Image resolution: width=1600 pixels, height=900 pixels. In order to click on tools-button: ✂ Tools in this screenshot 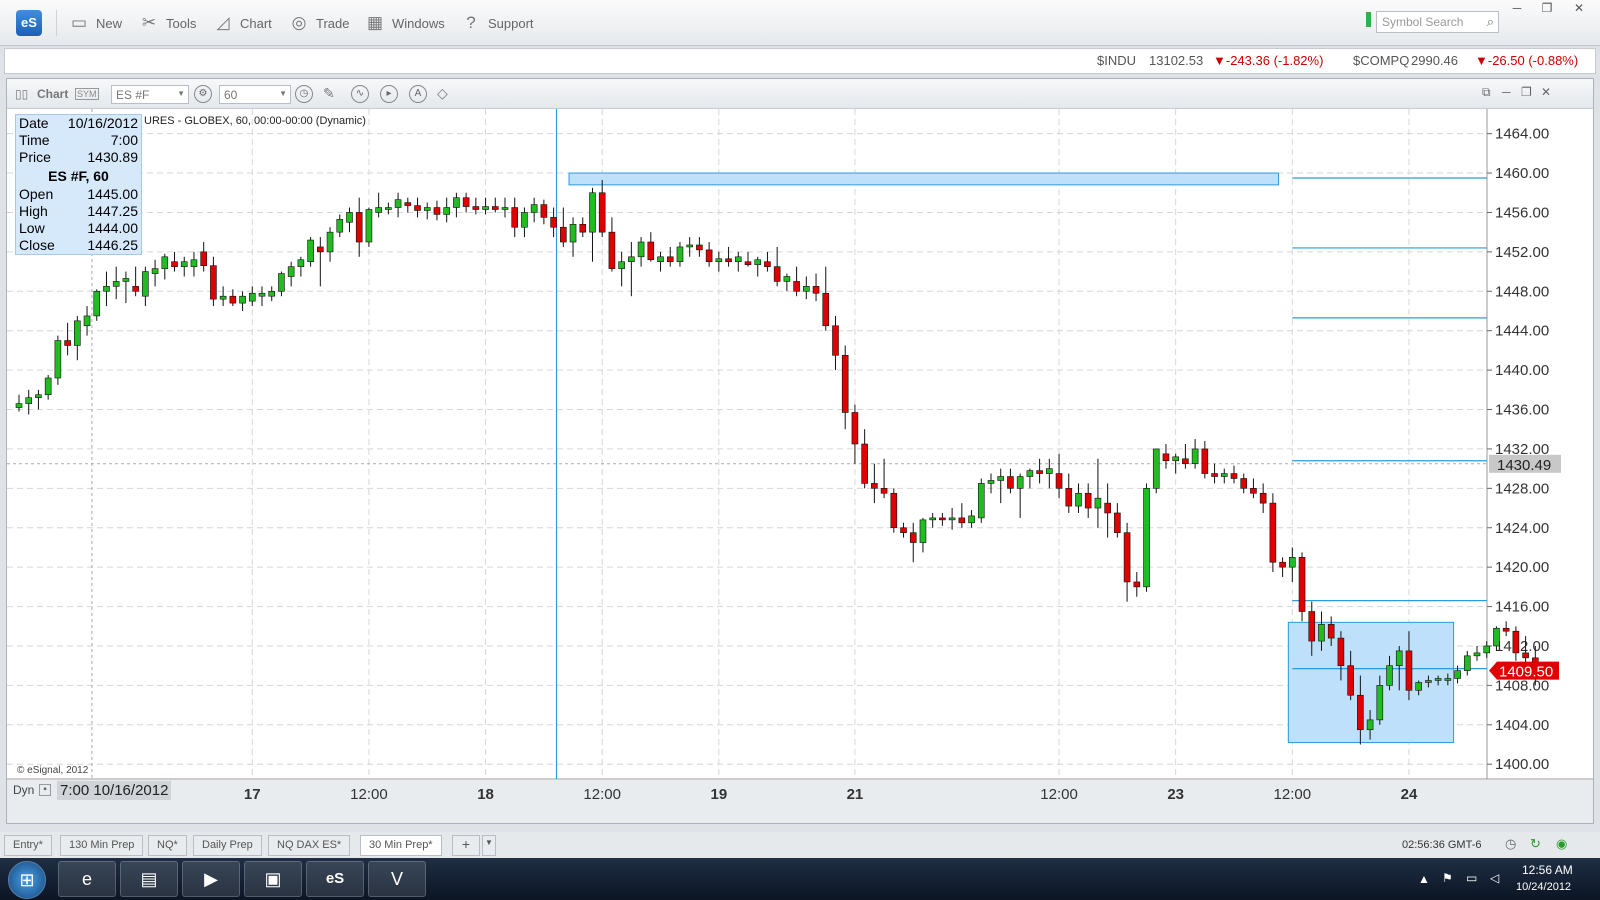, I will do `click(167, 23)`.